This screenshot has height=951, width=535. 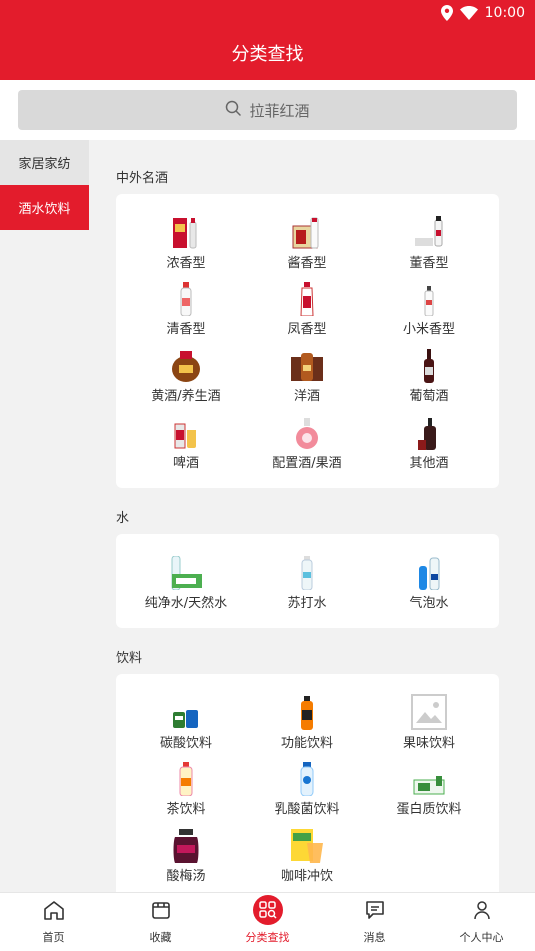 I want to click on category-item: 酱香型, so click(x=307, y=242).